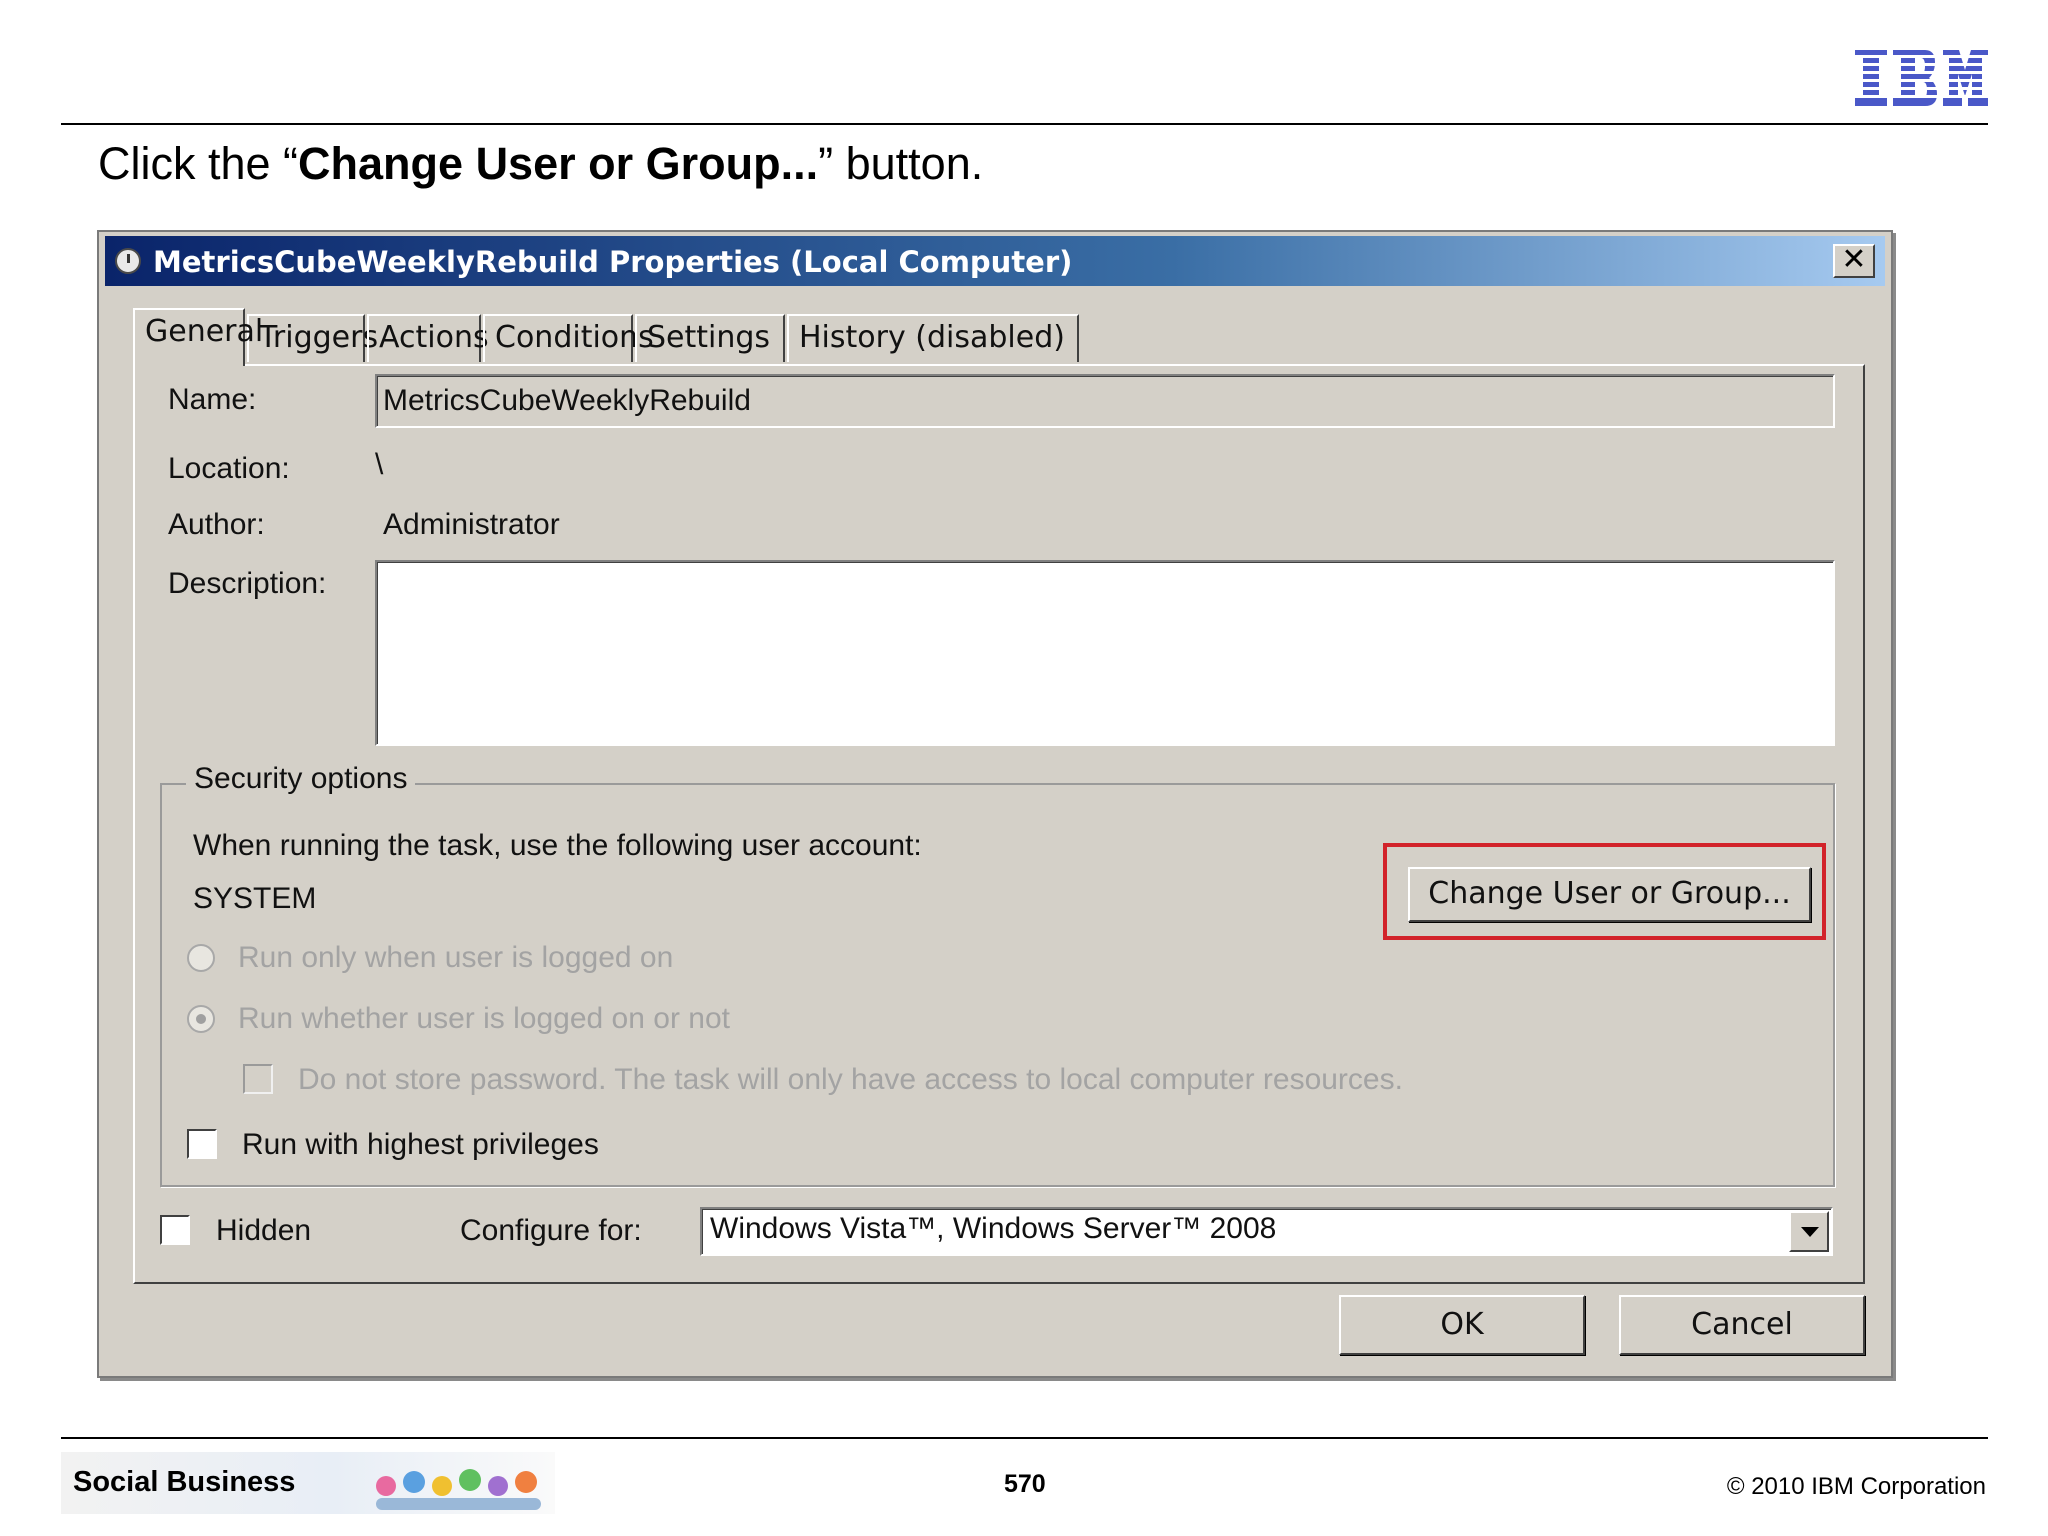  What do you see at coordinates (198, 163) in the screenshot?
I see `instruction-prefix: Click the “` at bounding box center [198, 163].